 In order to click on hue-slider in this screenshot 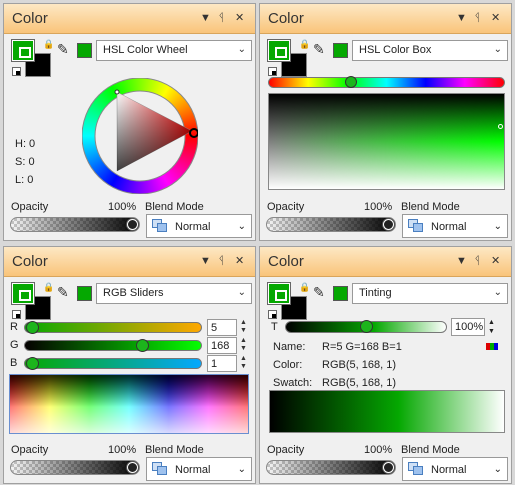, I will do `click(386, 82)`.